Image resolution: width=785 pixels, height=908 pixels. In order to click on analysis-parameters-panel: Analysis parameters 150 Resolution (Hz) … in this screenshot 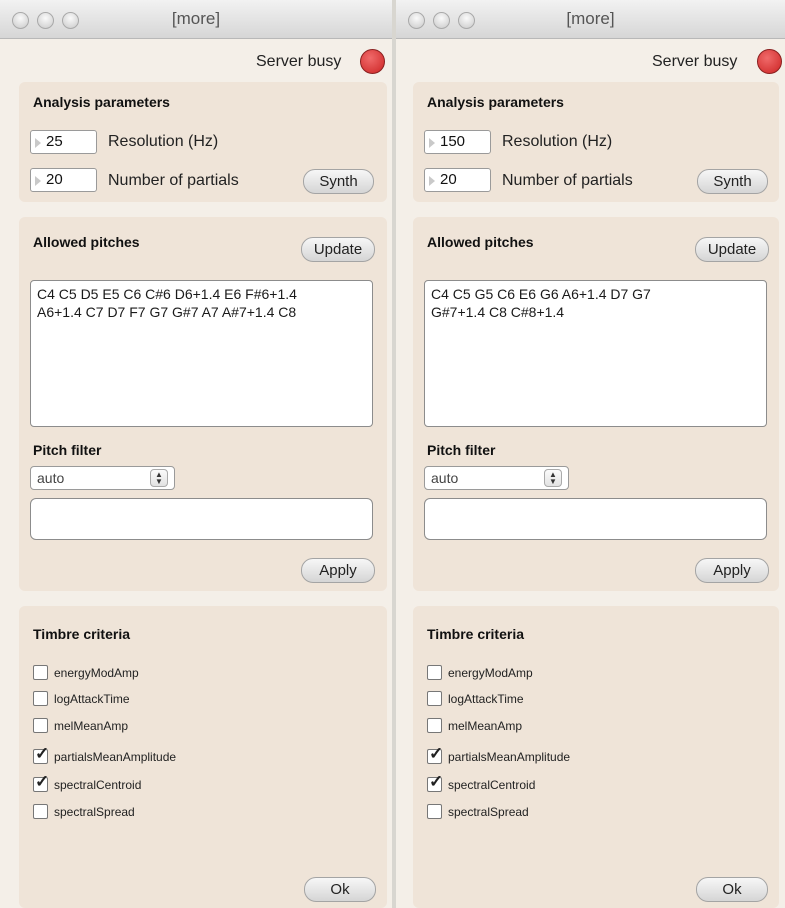, I will do `click(596, 142)`.